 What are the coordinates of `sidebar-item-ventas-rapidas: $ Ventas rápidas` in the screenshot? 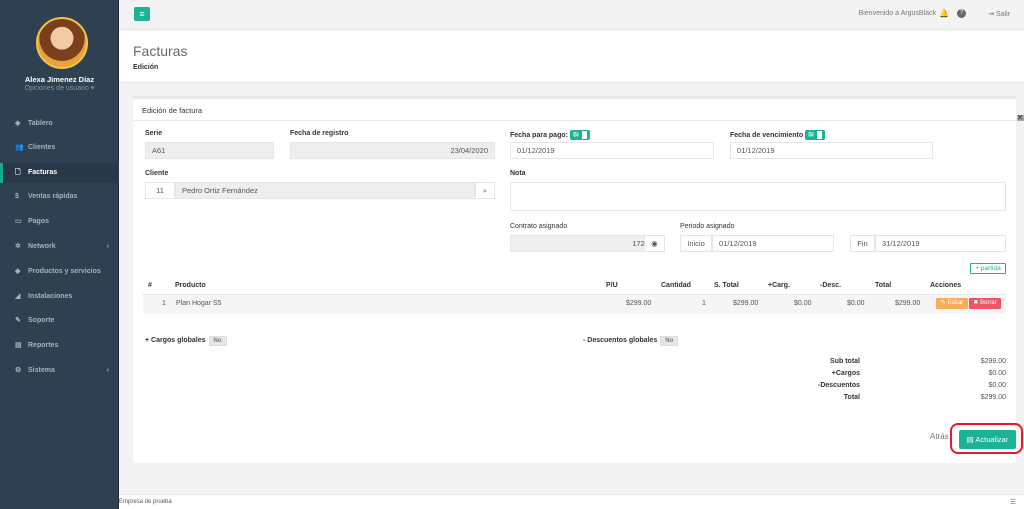 It's located at (59, 197).